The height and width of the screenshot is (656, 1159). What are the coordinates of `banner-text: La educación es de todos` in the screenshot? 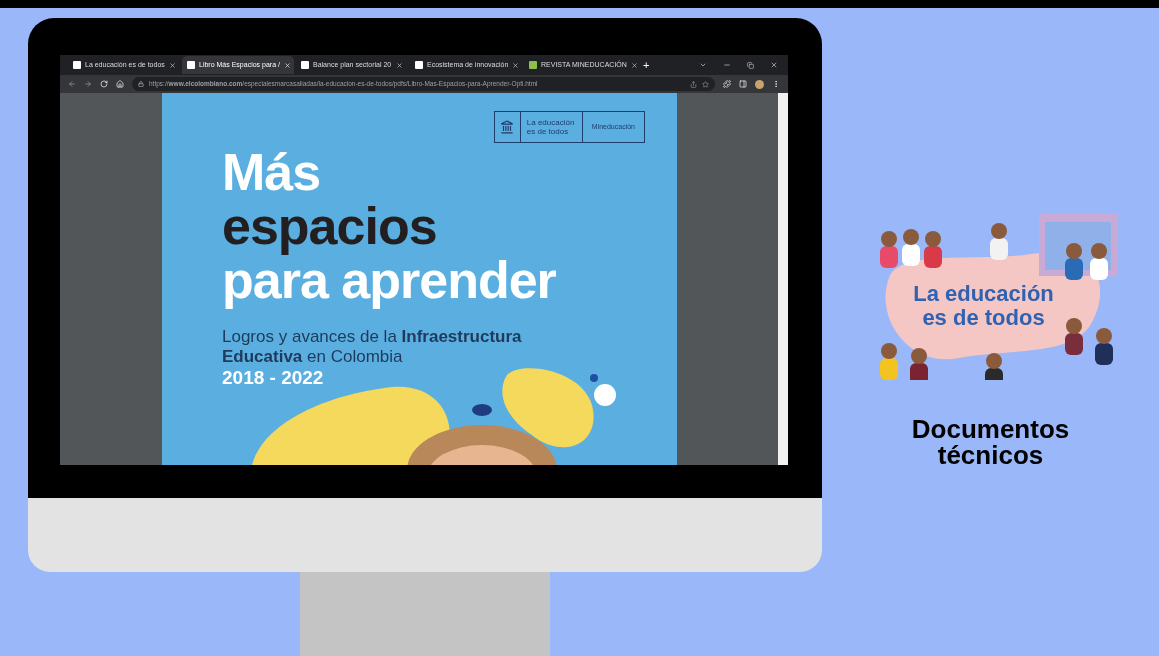 It's located at (983, 306).